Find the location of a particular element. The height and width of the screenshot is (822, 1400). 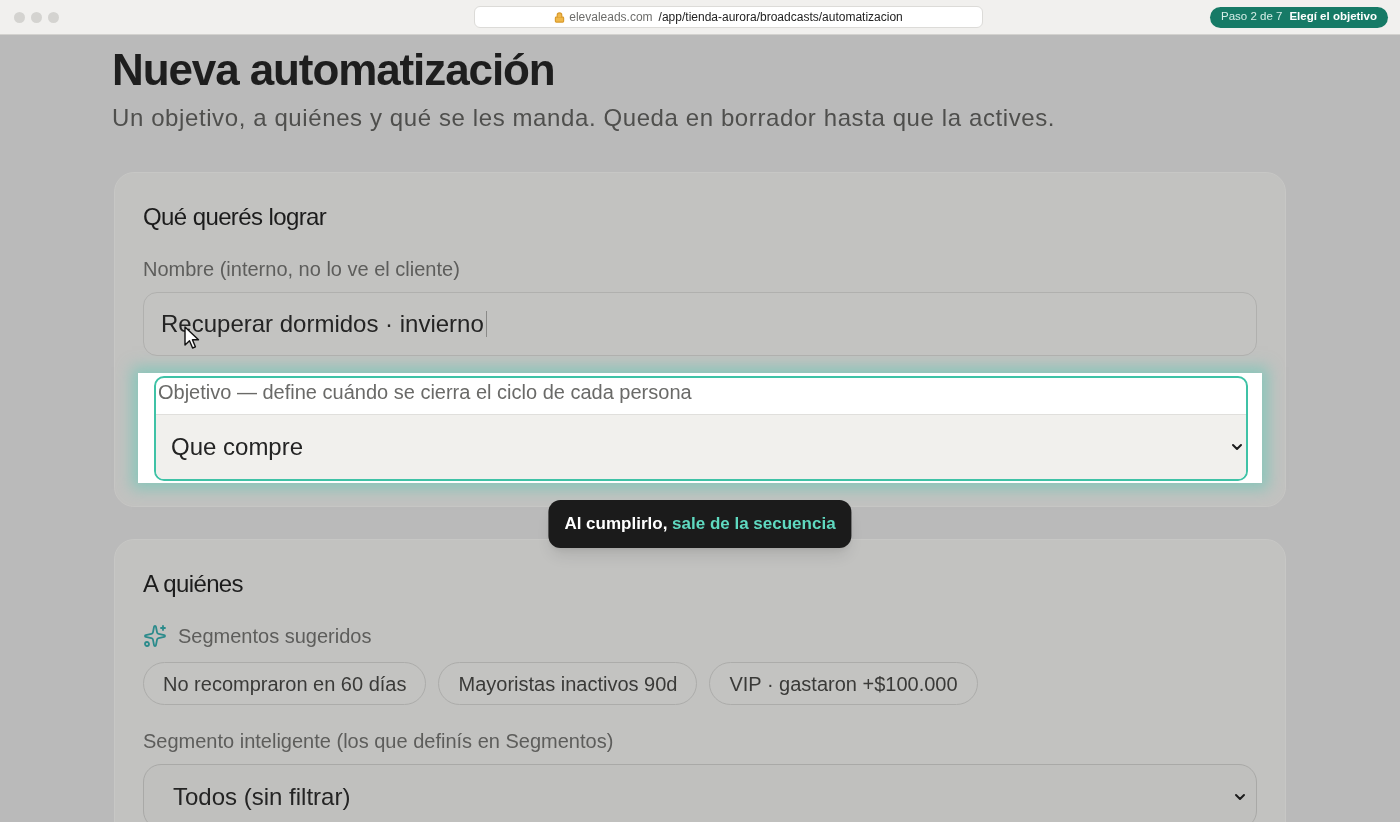

field-label: Segmento inteligente (los que definís en Segmentos) is located at coordinates (379, 741).